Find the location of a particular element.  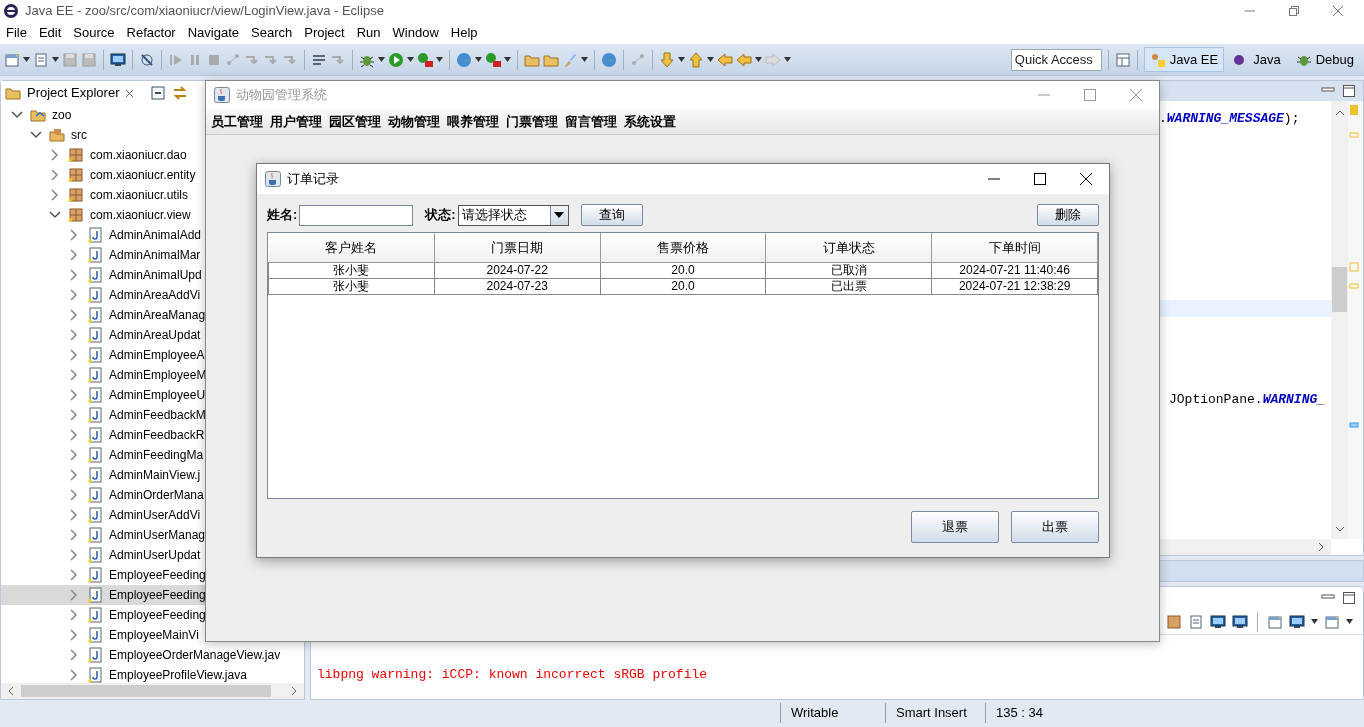

tree-item: AdminFeedbackM is located at coordinates (103, 415).